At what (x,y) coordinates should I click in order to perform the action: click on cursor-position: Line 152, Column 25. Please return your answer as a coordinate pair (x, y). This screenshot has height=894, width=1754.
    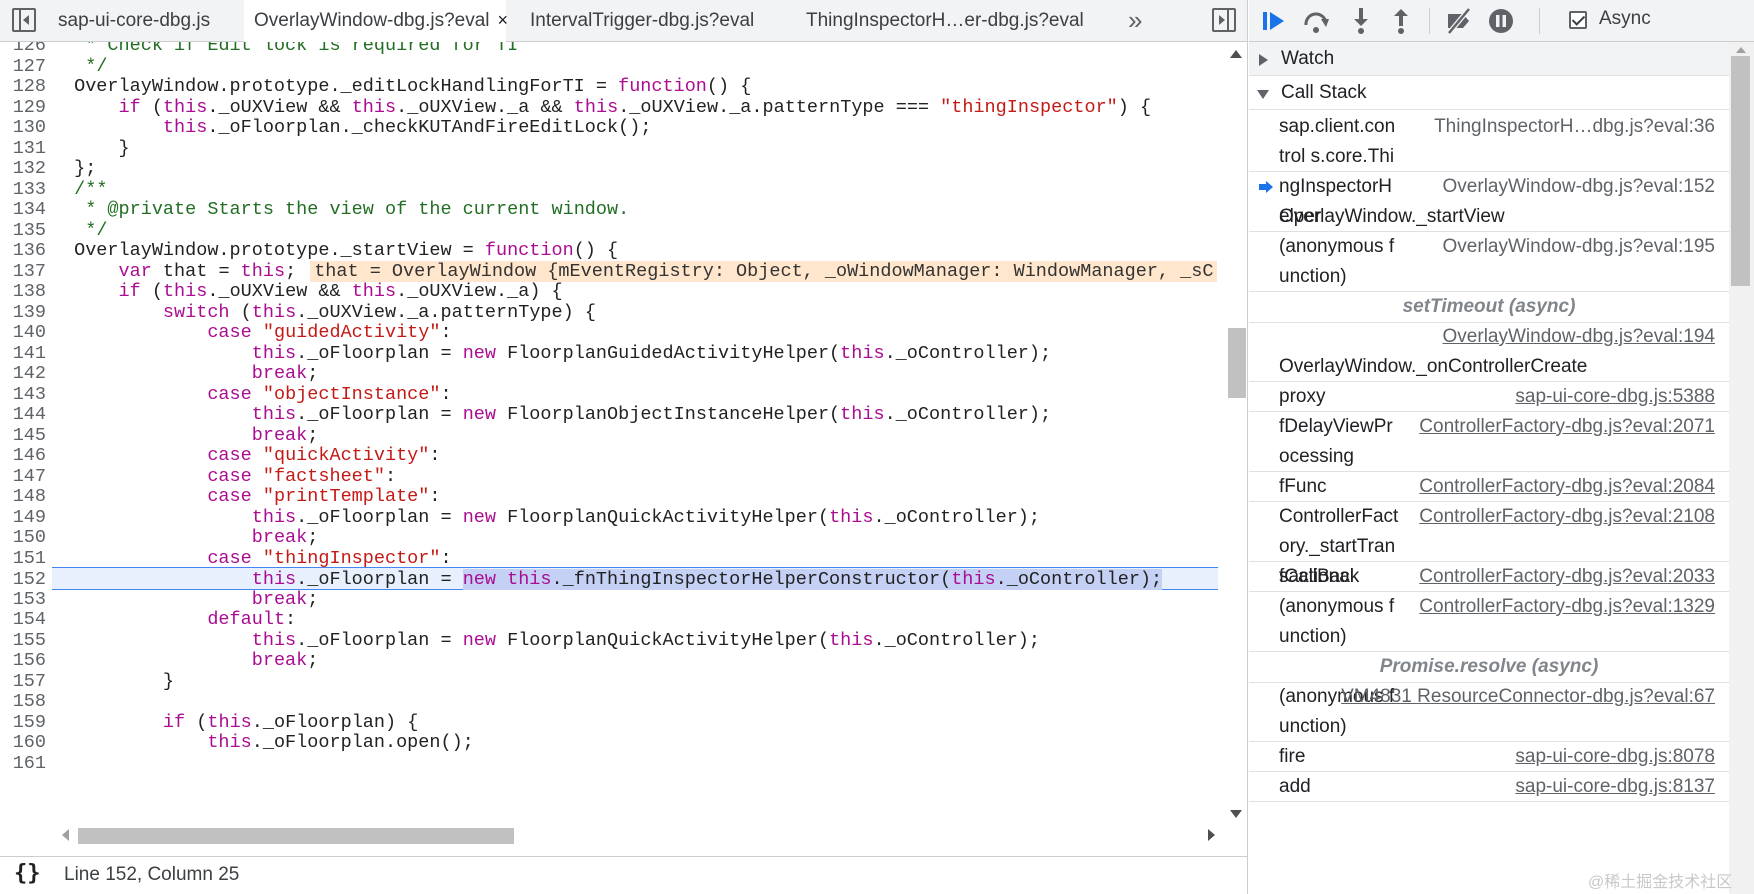
    Looking at the image, I should click on (152, 874).